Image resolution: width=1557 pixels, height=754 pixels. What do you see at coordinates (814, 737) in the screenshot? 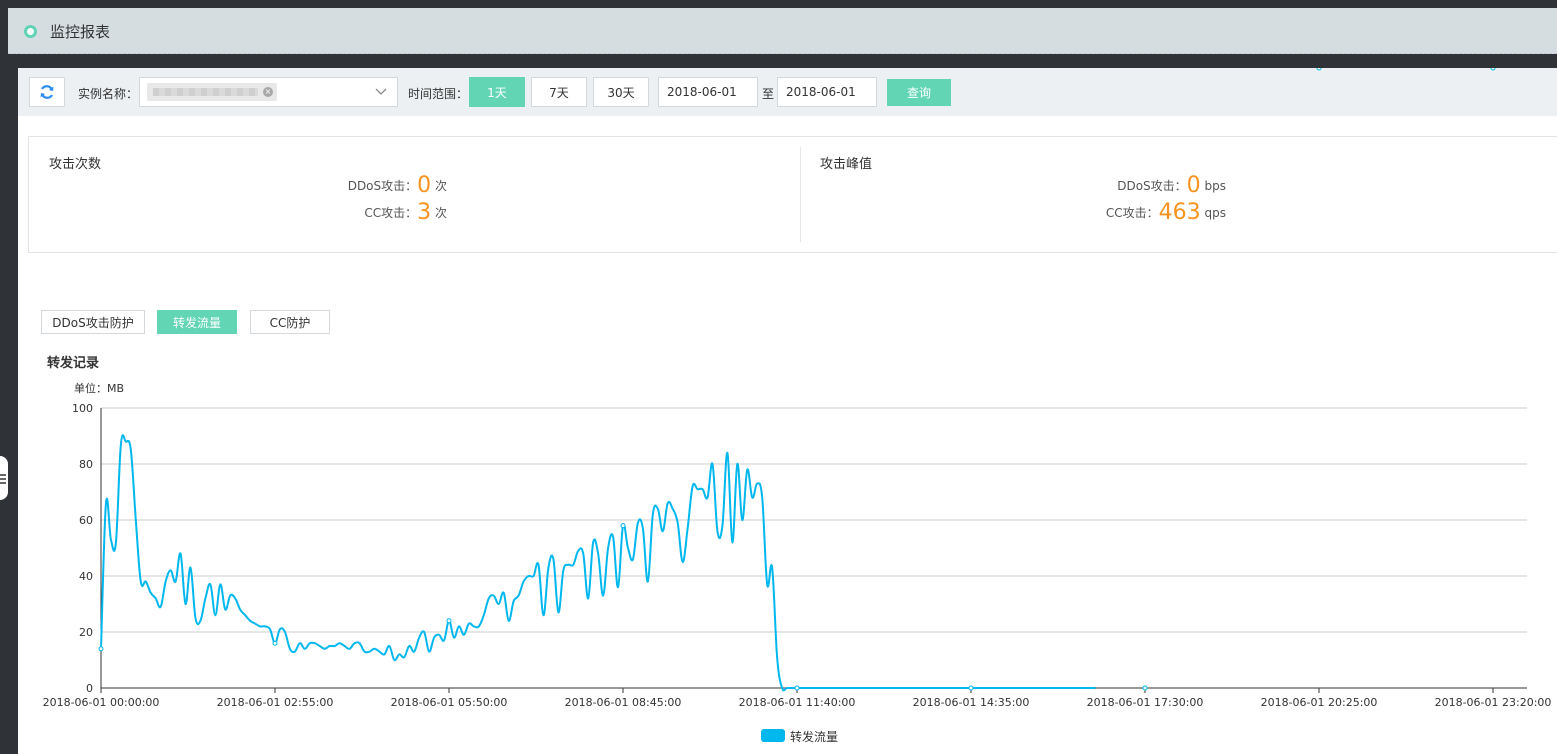
I see `legend-label: 转发流量` at bounding box center [814, 737].